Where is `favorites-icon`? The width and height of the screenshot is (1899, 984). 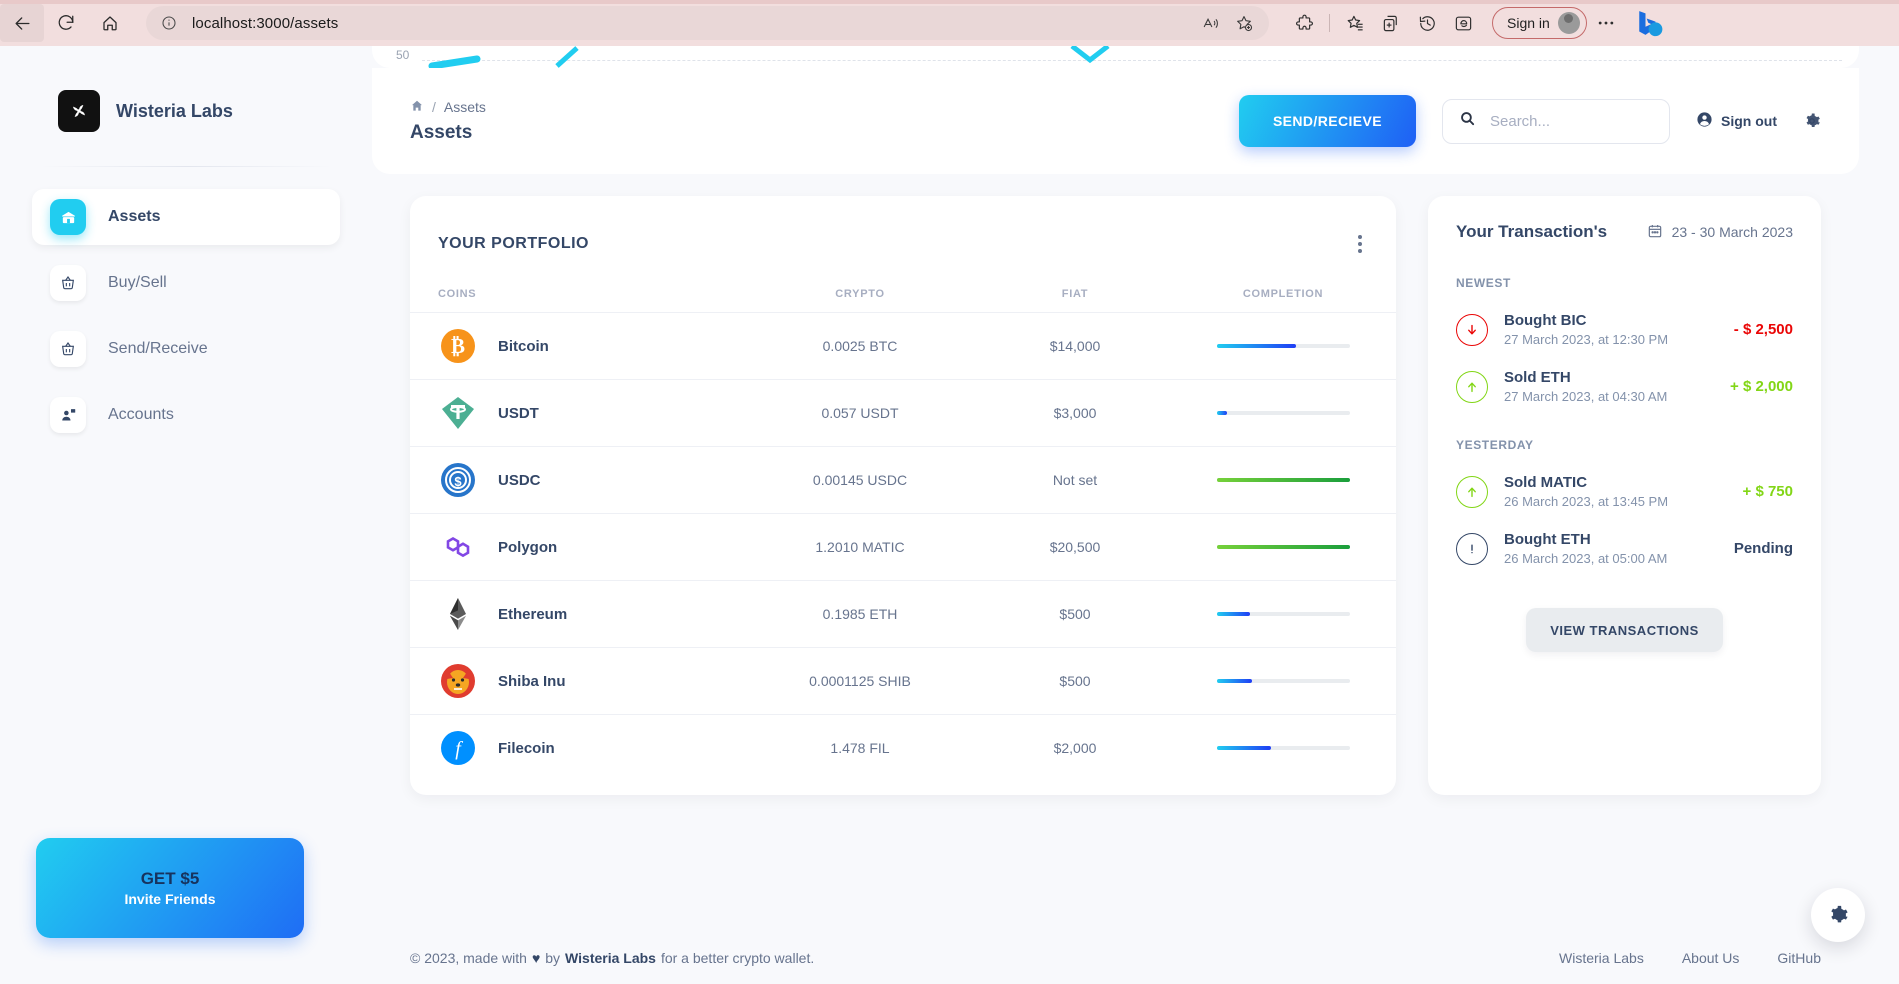
favorites-icon is located at coordinates (1355, 23).